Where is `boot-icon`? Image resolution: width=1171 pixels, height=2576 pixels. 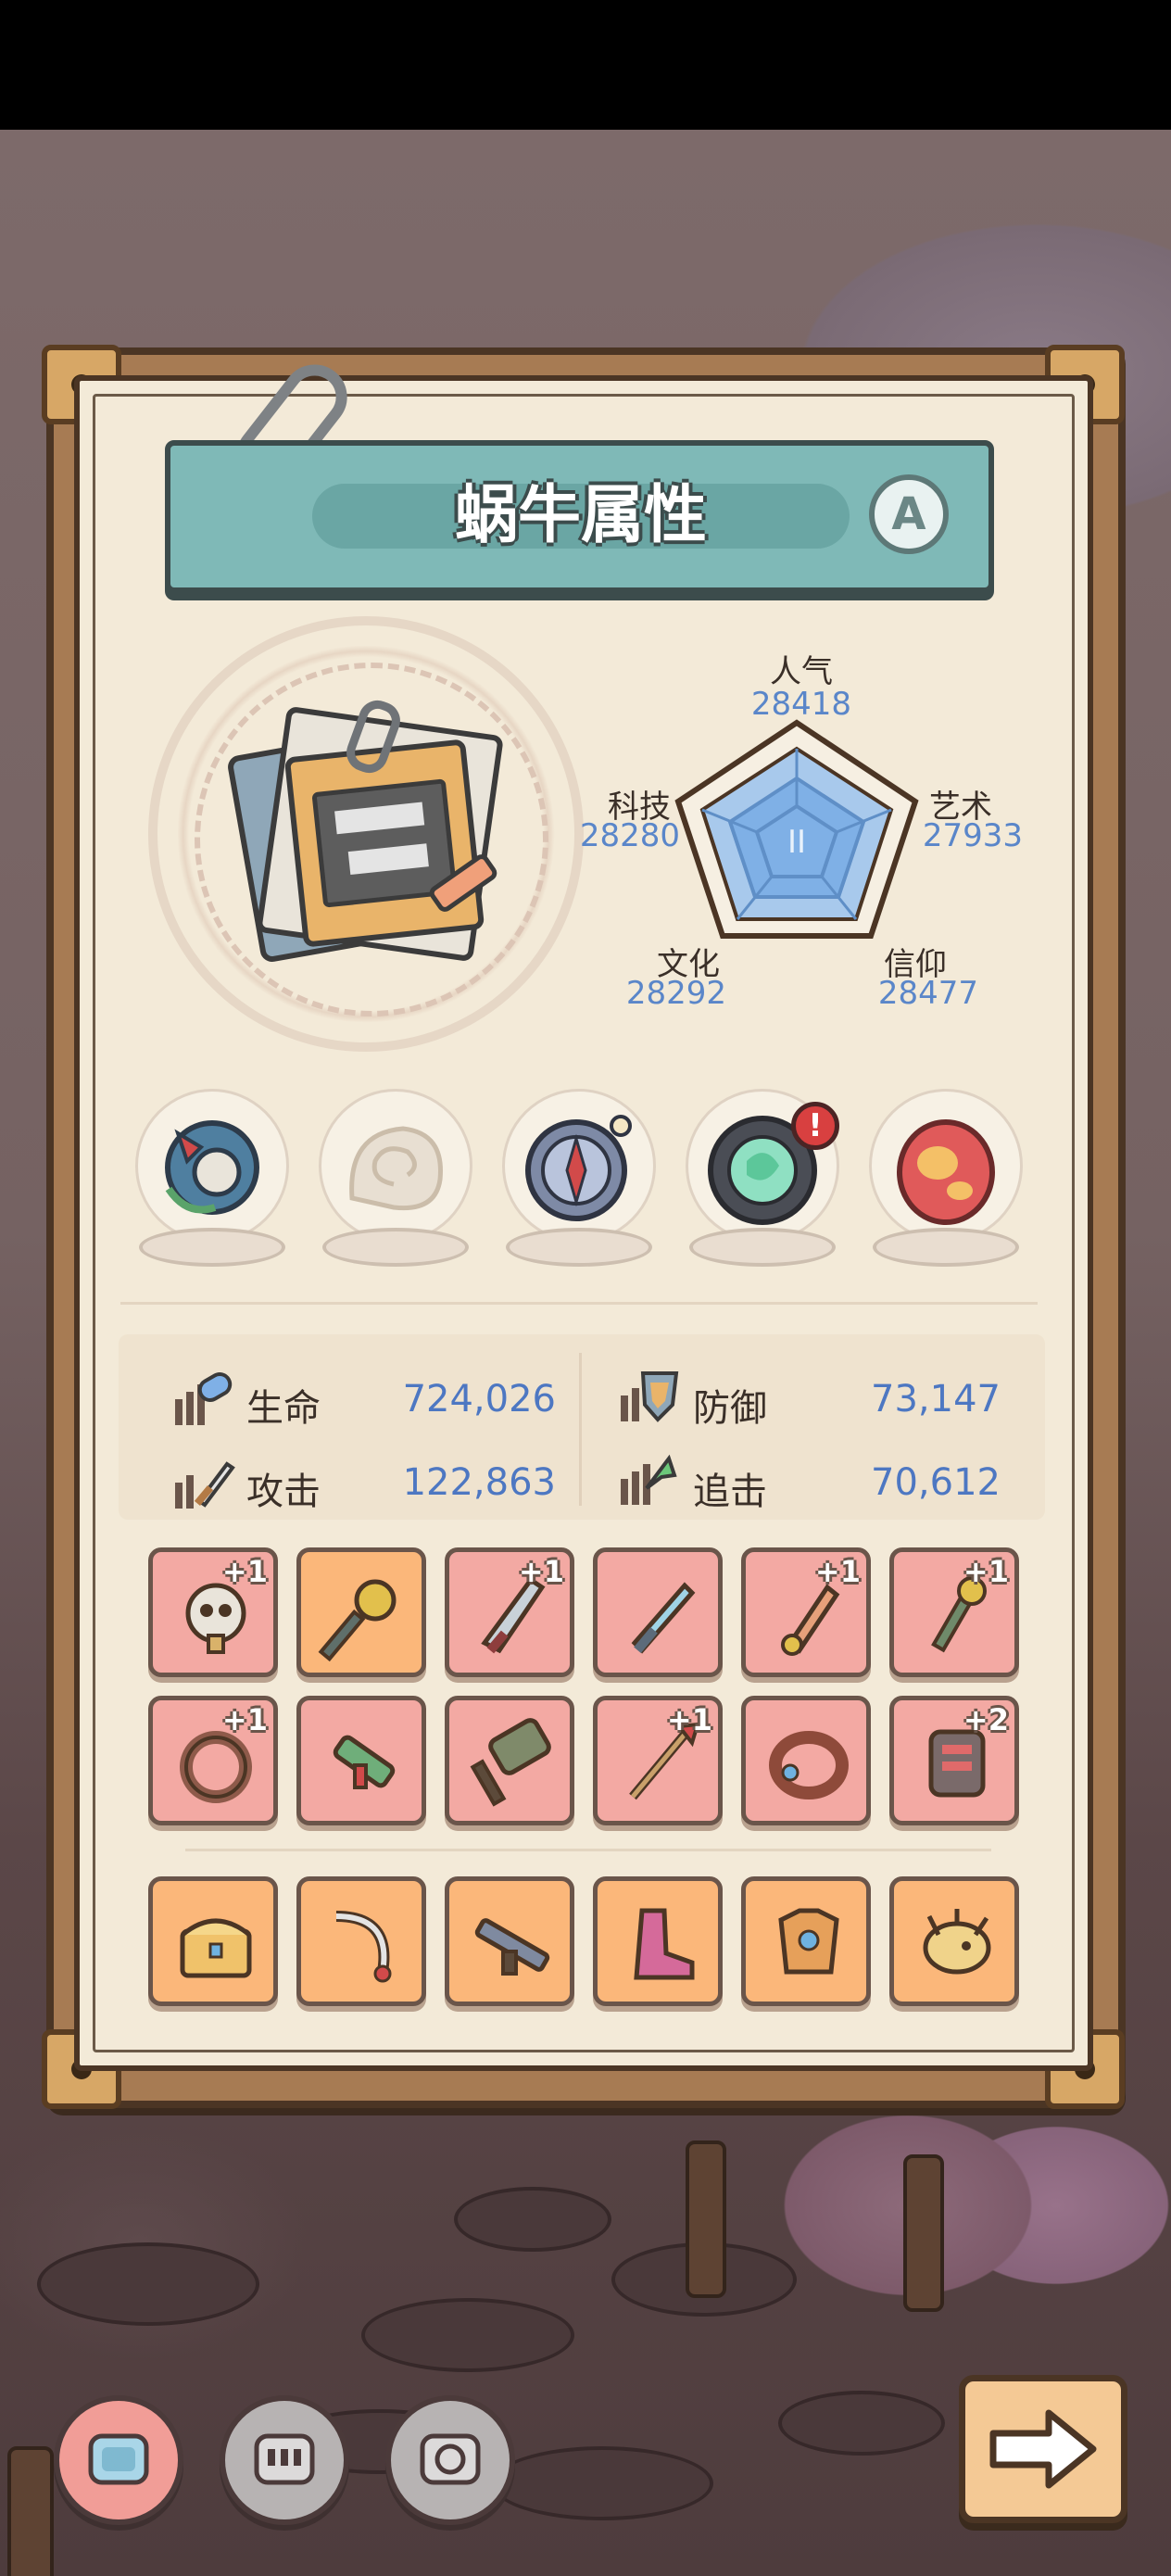
boot-icon is located at coordinates (665, 1944).